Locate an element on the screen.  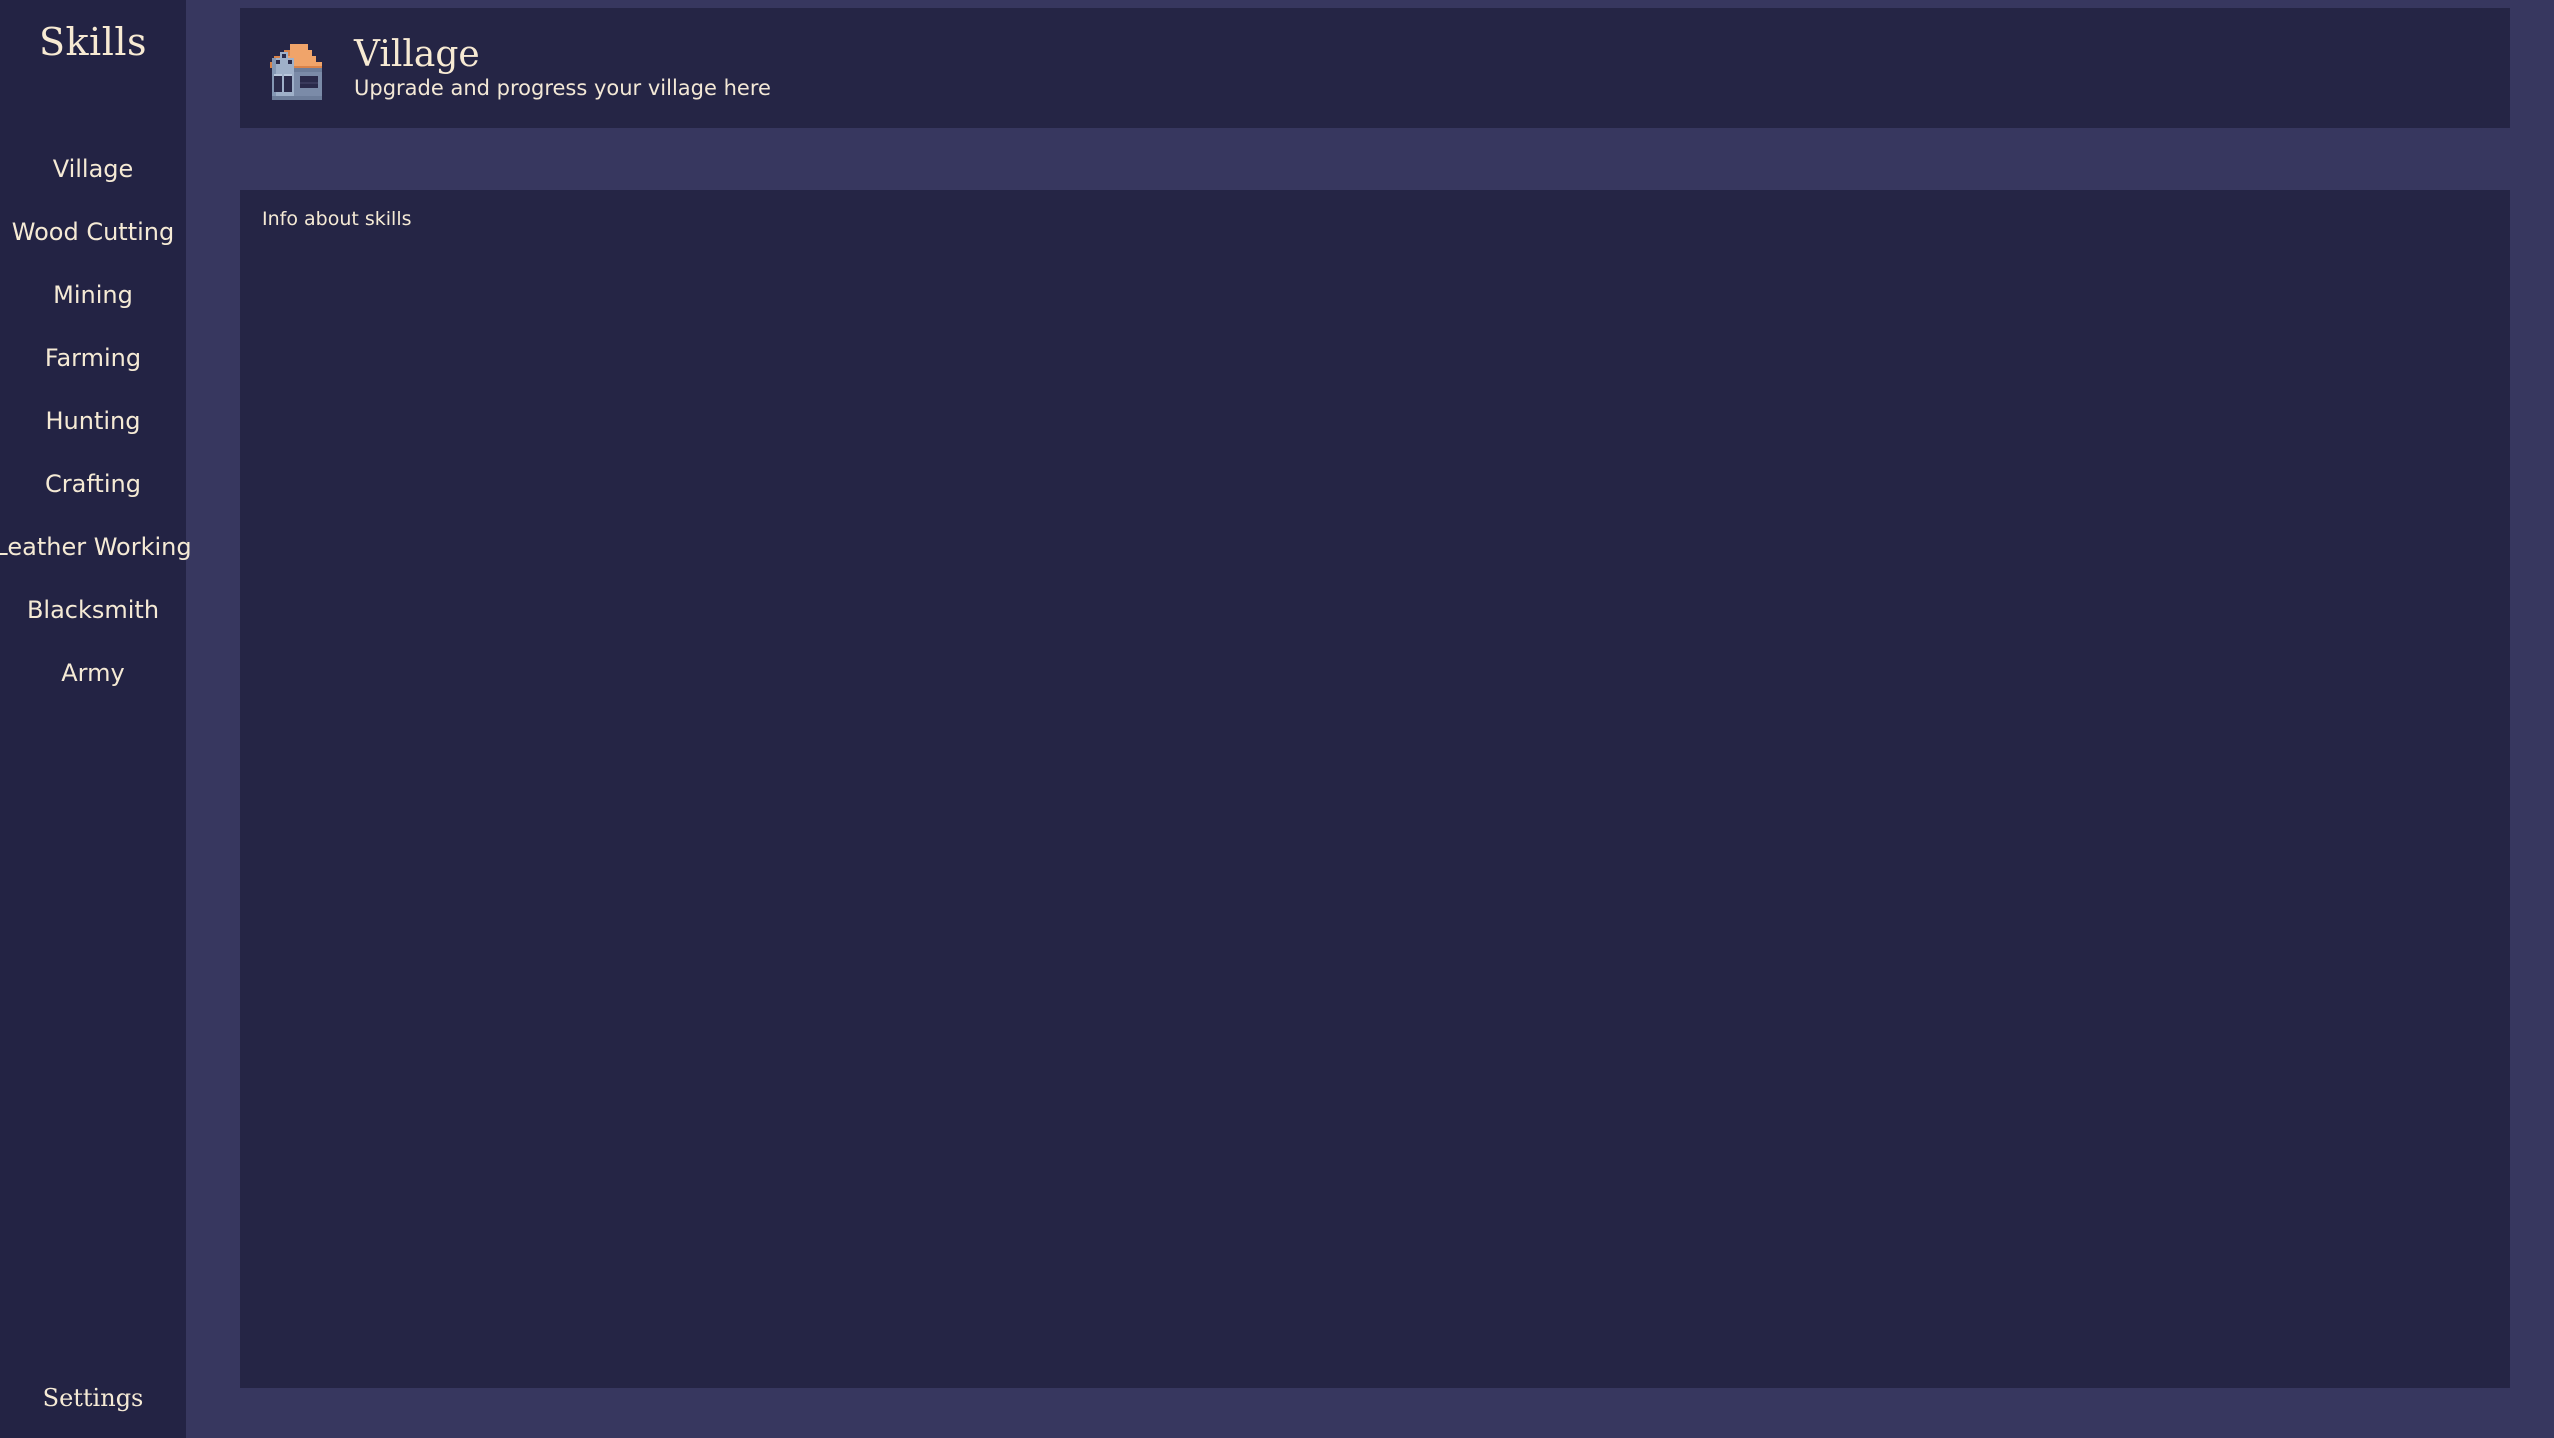
sidebar-item-label: Farming is located at coordinates (93, 357).